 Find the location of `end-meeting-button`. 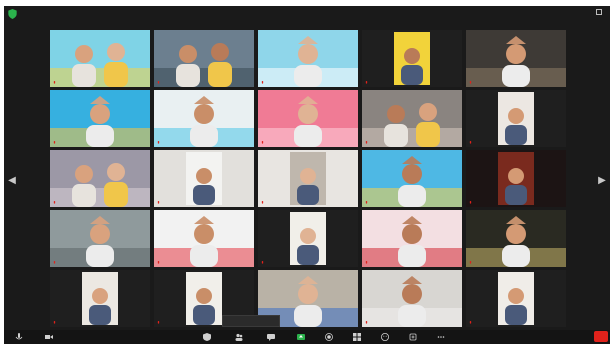

end-meeting-button is located at coordinates (601, 336).